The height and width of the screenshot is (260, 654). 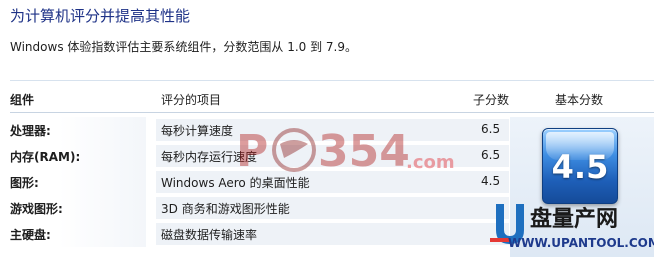 I want to click on base-score-badge: 4.5, so click(x=580, y=166).